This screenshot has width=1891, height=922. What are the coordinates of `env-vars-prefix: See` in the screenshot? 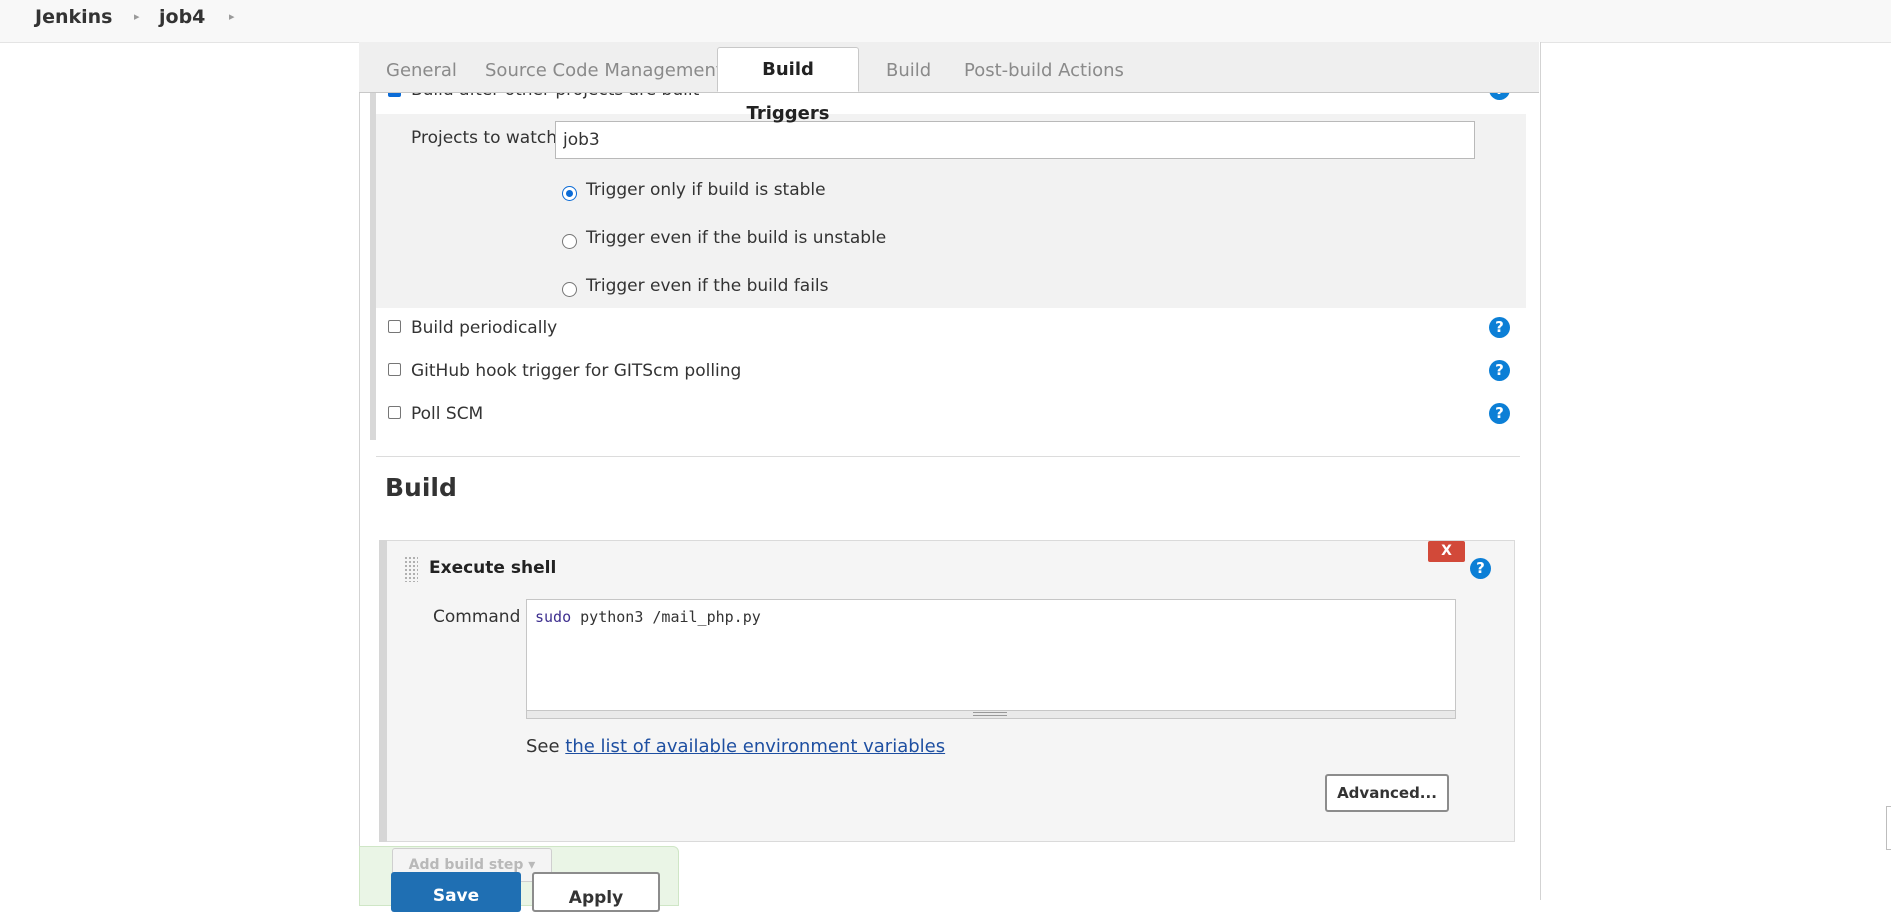 It's located at (546, 746).